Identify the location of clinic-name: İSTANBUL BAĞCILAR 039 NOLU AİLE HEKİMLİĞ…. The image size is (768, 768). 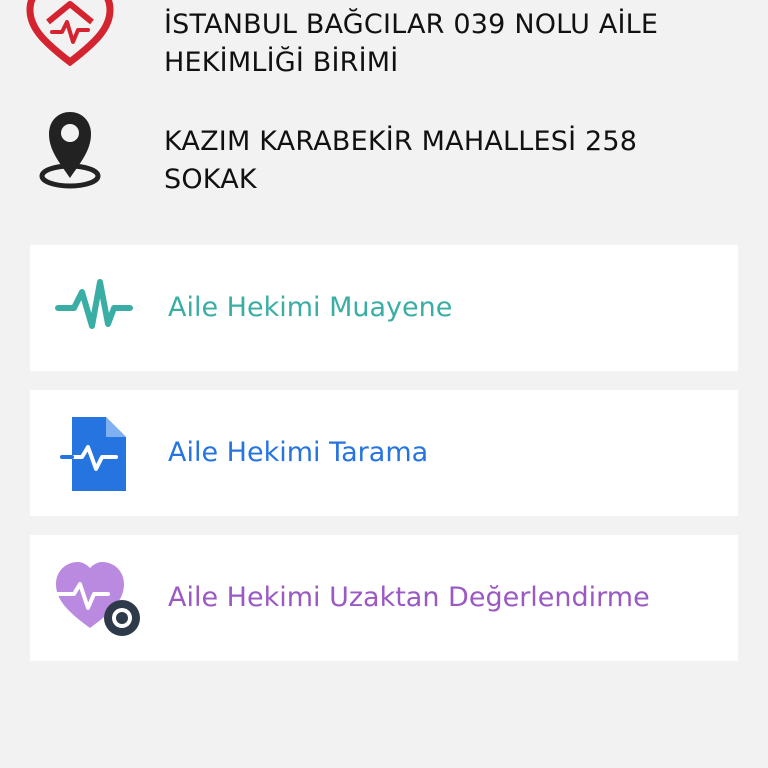
(411, 43).